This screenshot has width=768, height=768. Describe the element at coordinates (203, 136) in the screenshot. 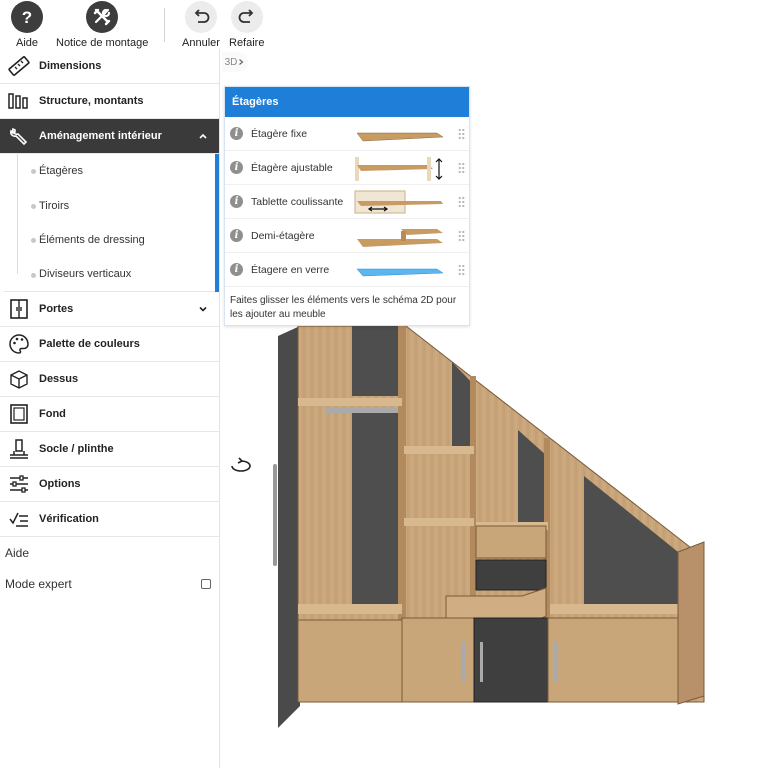

I see `chevron-up-icon` at that location.